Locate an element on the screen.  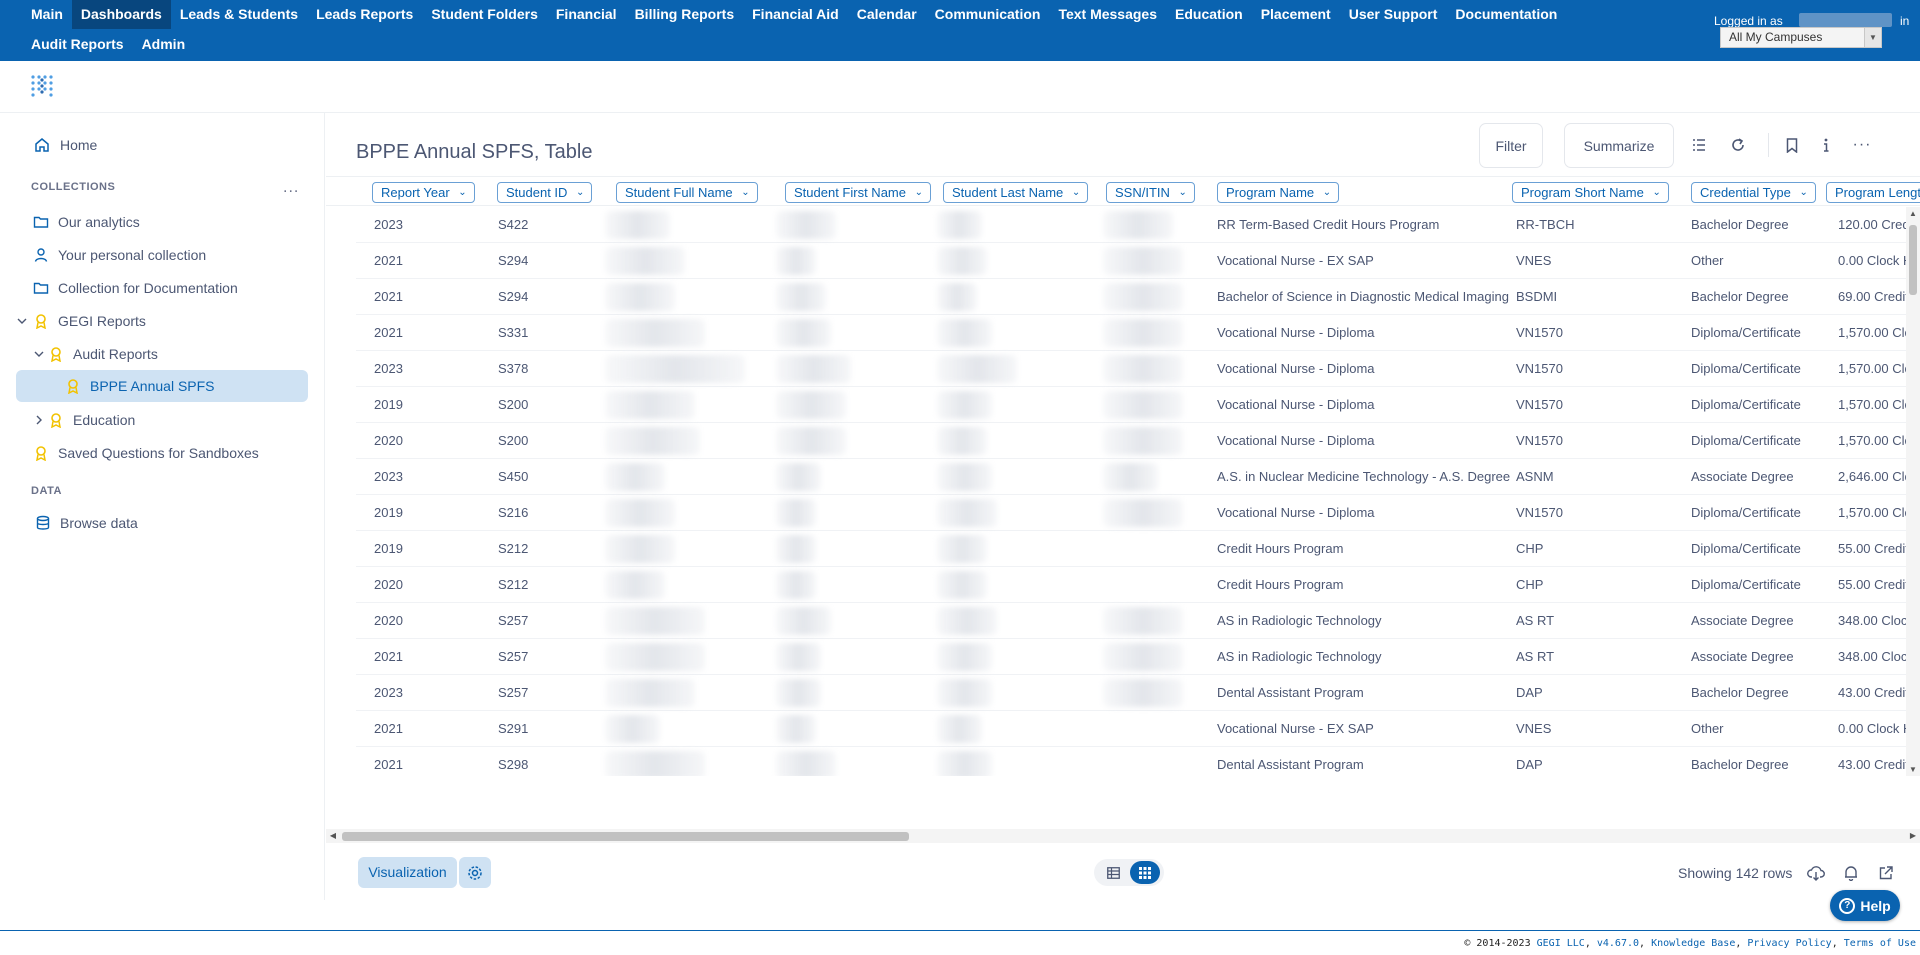
cell-student-id: S422 is located at coordinates (513, 224).